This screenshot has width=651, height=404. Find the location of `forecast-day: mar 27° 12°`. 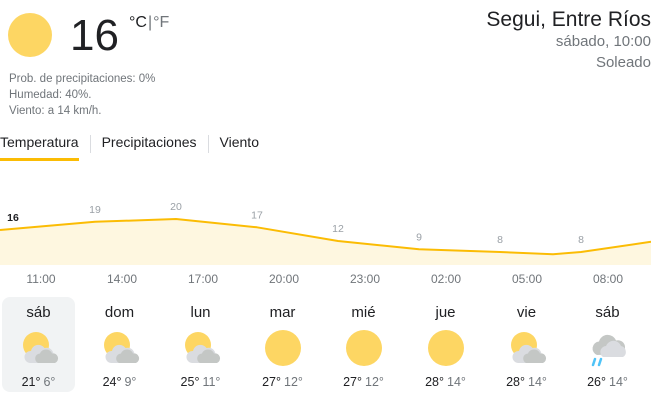

forecast-day: mar 27° 12° is located at coordinates (282, 344).